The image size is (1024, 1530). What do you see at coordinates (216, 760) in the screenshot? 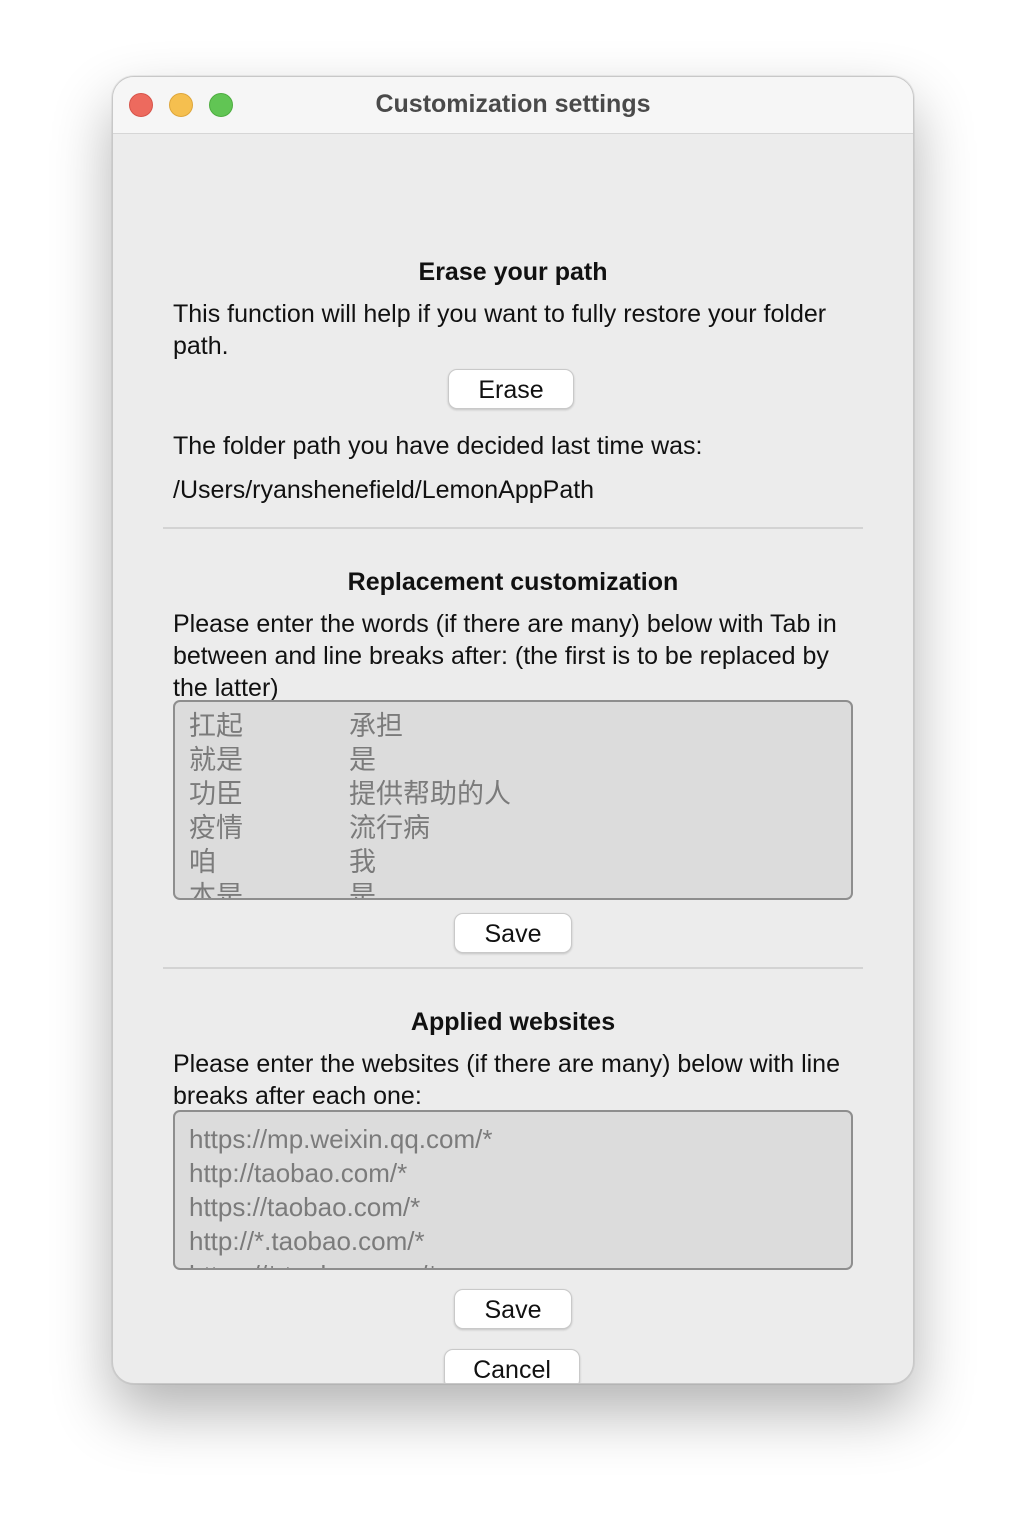
I see `replacement-from: 就是` at bounding box center [216, 760].